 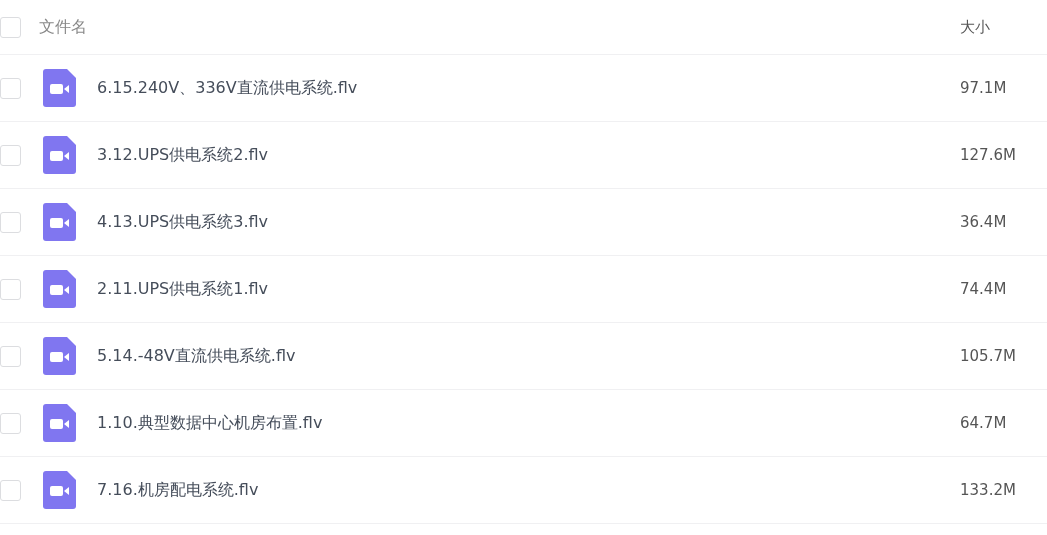 What do you see at coordinates (178, 490) in the screenshot?
I see `file-name: 7.16.机房配电系统.flv` at bounding box center [178, 490].